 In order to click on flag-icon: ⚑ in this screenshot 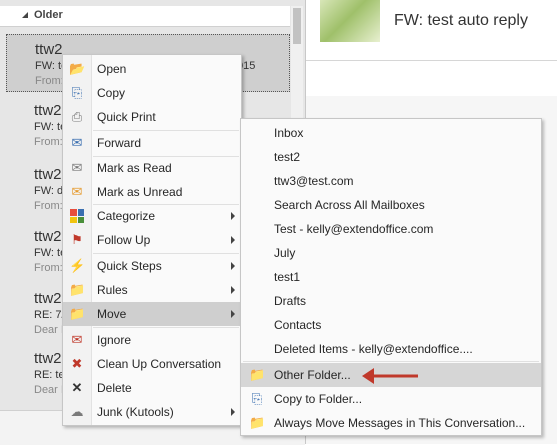, I will do `click(77, 239)`.